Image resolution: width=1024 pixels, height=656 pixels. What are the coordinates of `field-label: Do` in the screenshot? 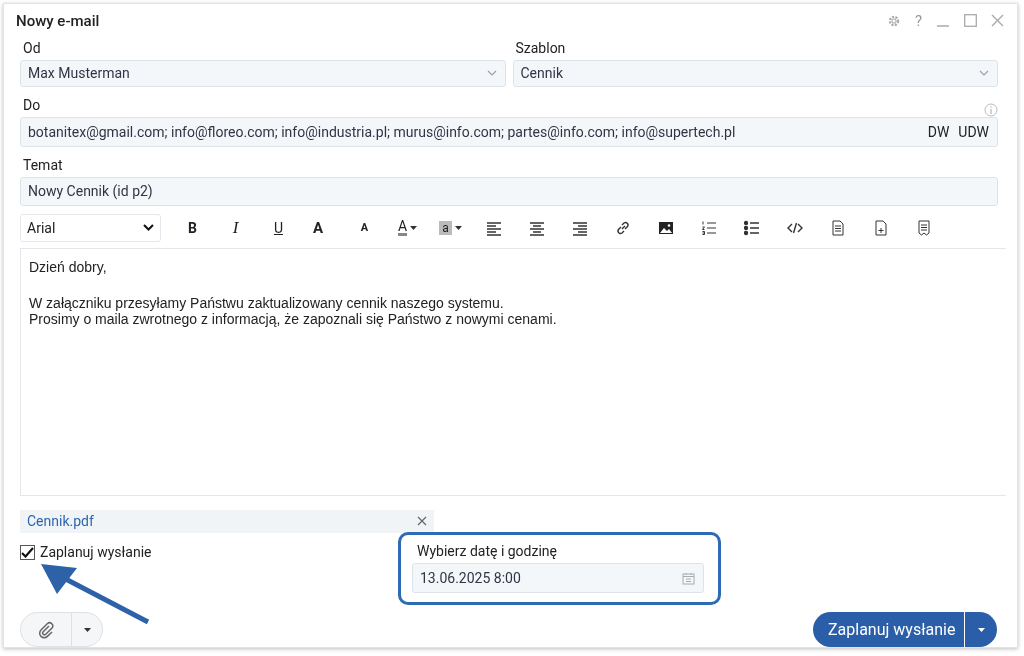 It's located at (31, 105).